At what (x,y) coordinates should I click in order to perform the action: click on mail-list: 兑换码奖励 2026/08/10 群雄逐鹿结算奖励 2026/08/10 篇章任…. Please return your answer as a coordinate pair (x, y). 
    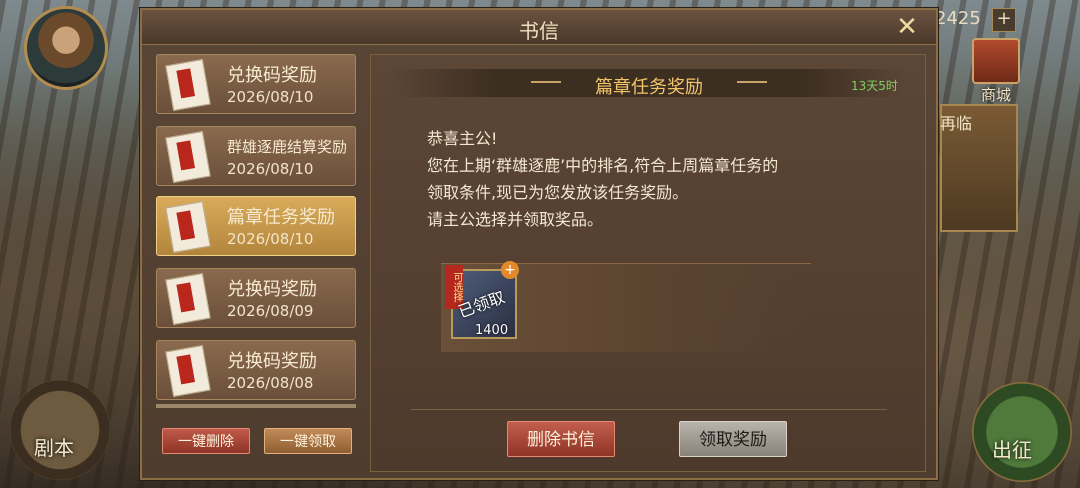
    Looking at the image, I should click on (257, 232).